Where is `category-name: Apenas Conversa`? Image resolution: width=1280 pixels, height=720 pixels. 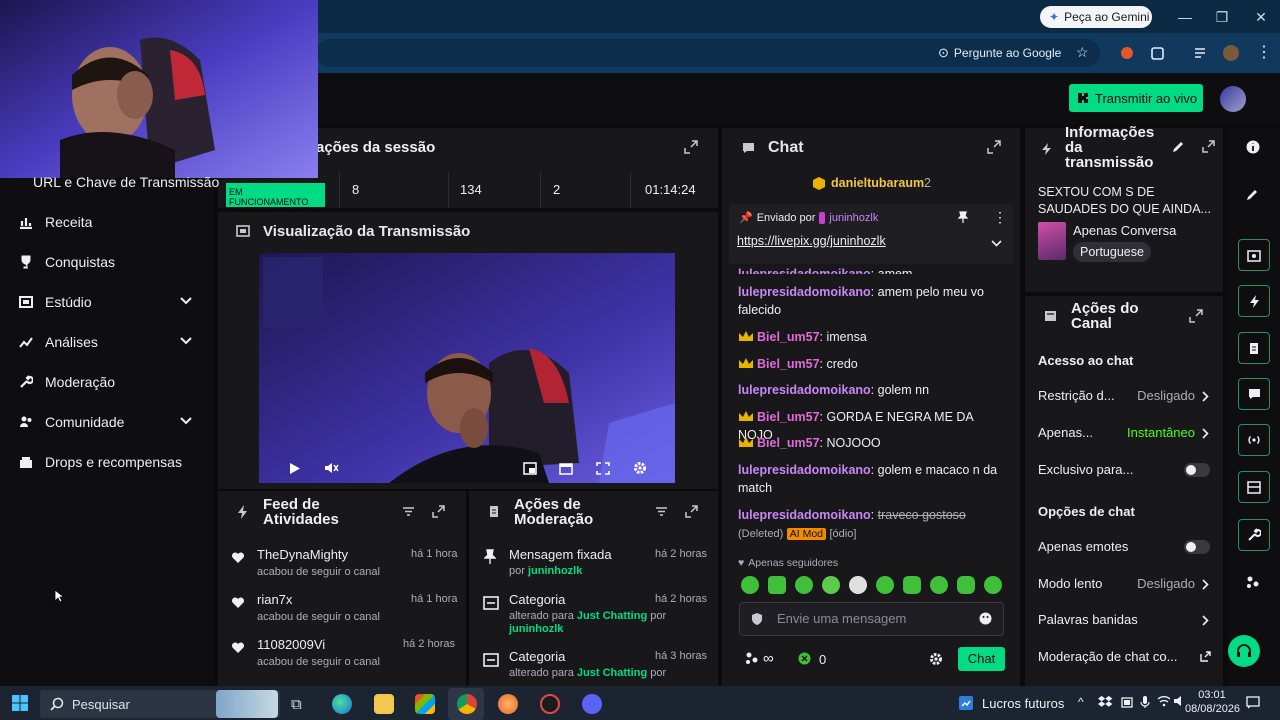
category-name: Apenas Conversa is located at coordinates (1124, 230).